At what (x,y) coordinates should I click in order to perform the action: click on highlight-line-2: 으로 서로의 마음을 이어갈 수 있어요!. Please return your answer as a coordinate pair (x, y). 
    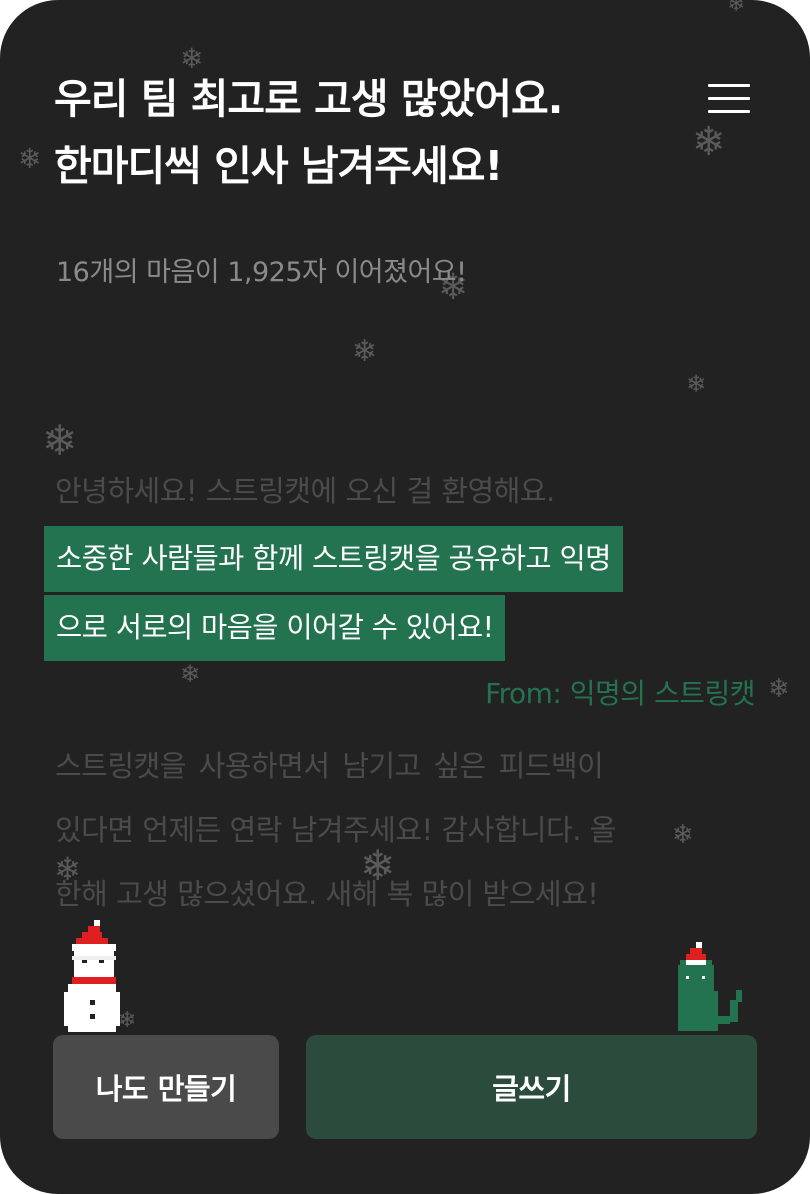
    Looking at the image, I should click on (275, 628).